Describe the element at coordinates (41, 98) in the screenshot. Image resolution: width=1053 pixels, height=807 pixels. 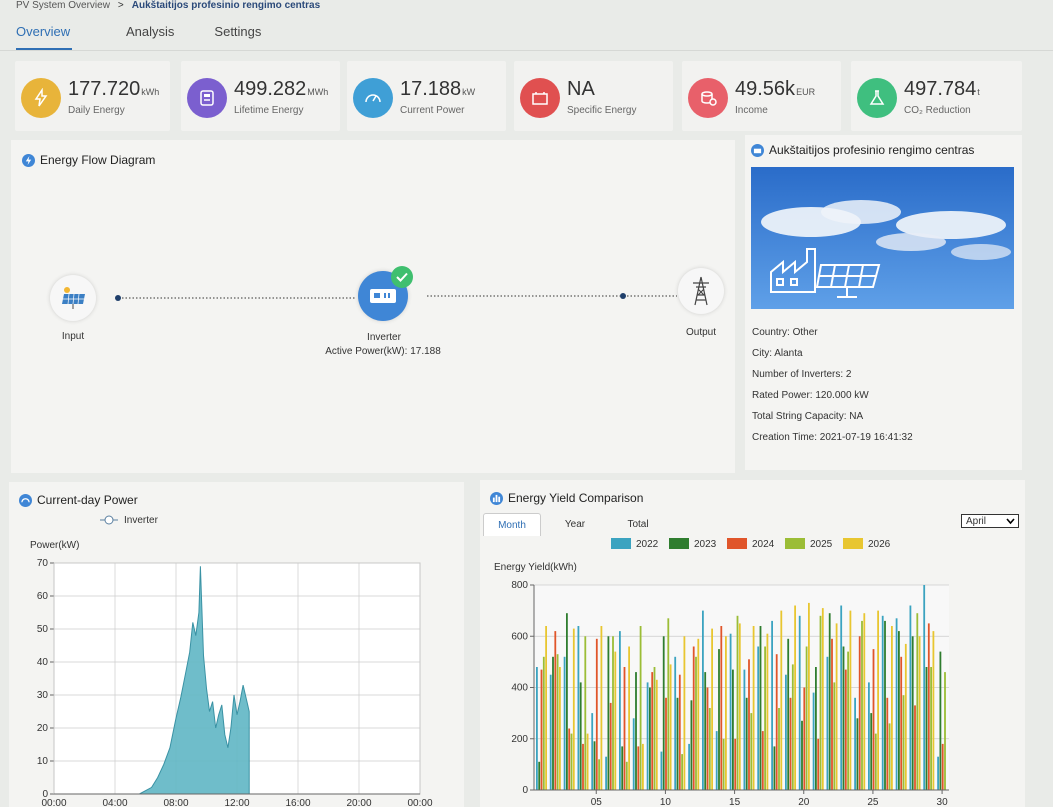
I see `lightning-icon` at that location.